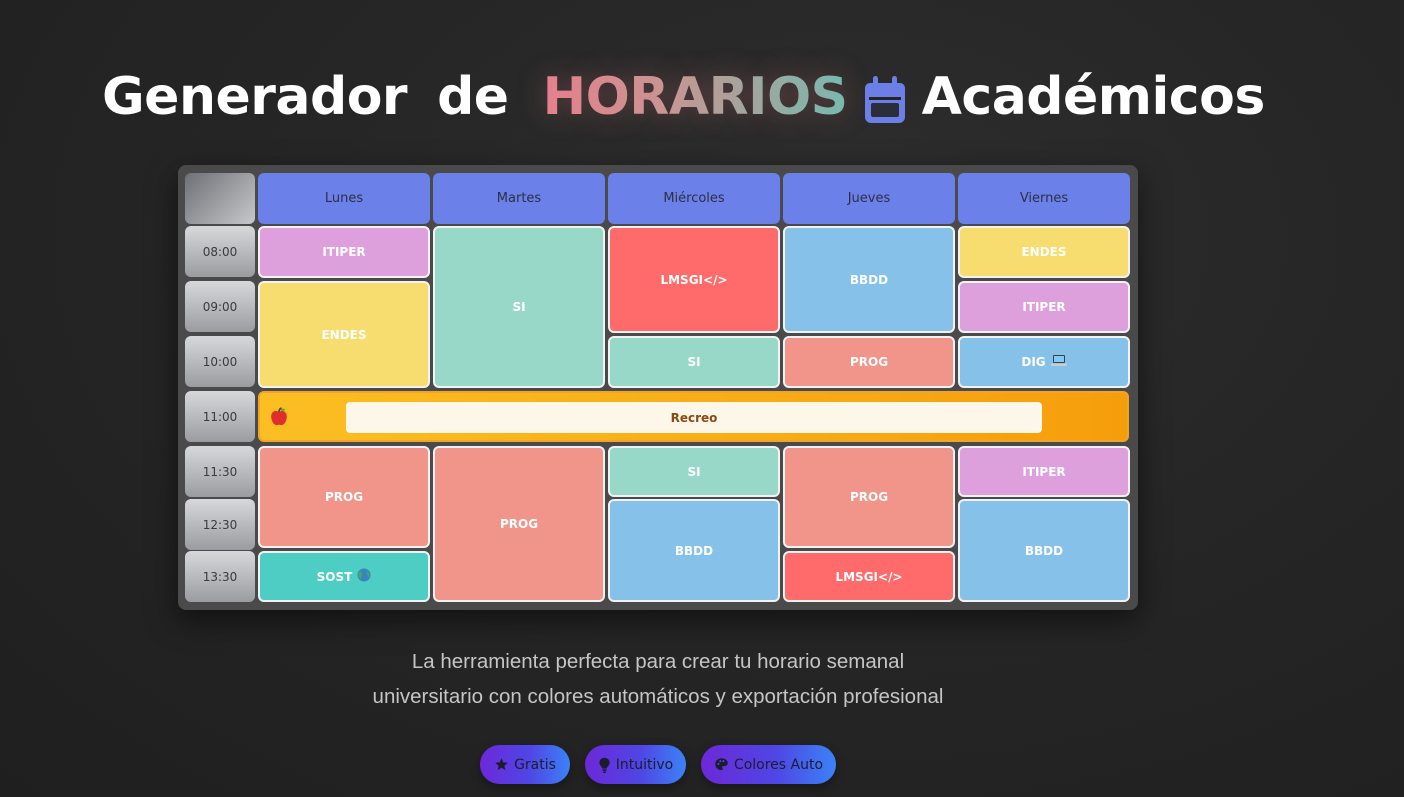 The height and width of the screenshot is (797, 1404). I want to click on break-label: Recreo, so click(694, 417).